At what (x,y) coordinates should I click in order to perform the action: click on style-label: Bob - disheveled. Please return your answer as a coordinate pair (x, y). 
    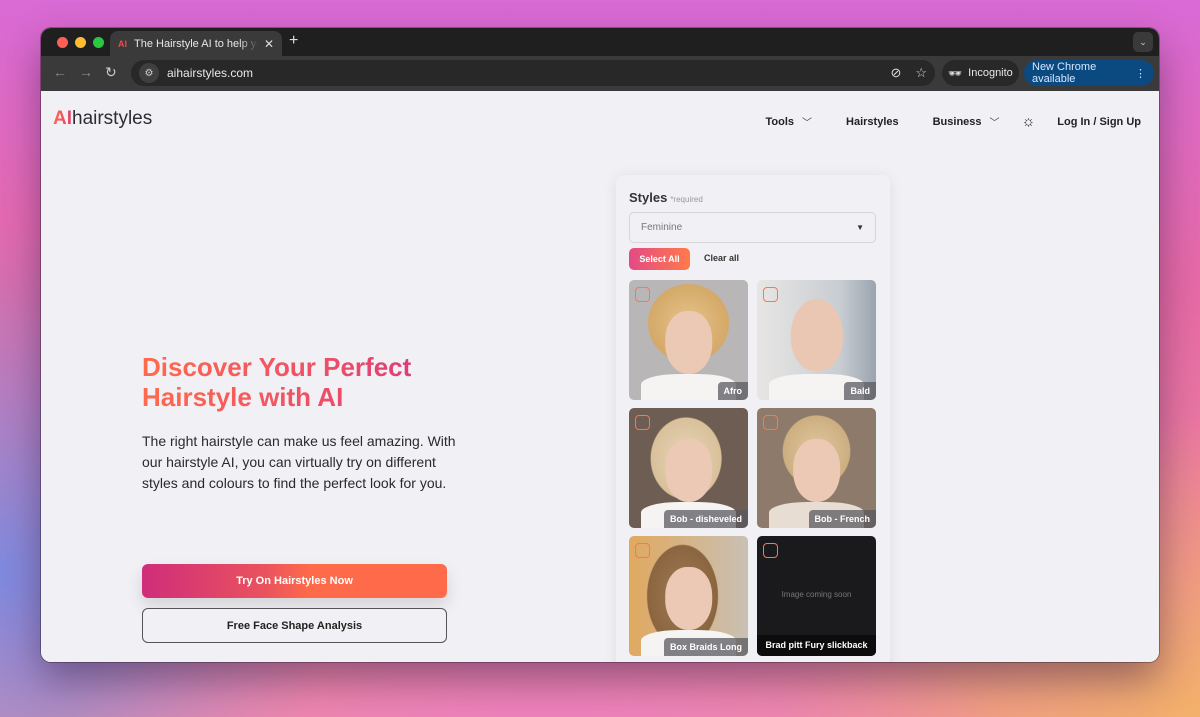
    Looking at the image, I should click on (705, 519).